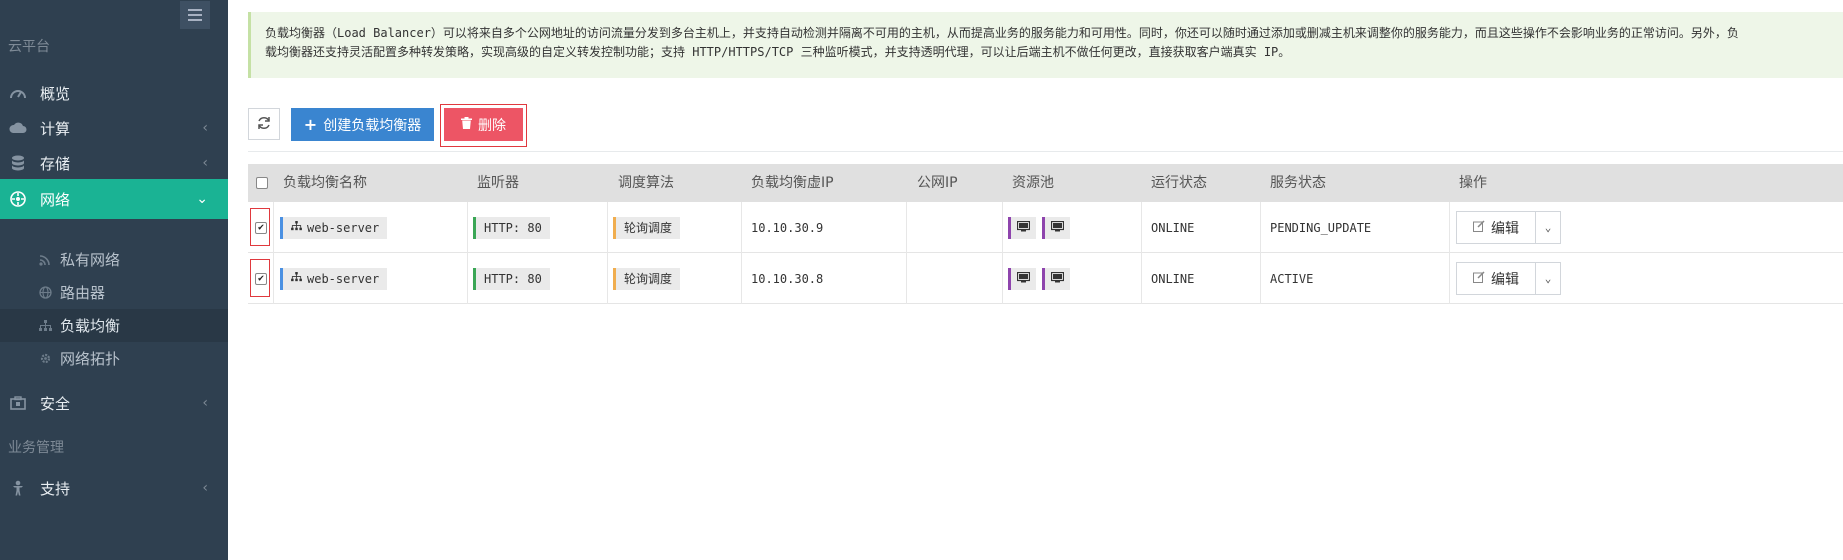  Describe the element at coordinates (492, 125) in the screenshot. I see `delete-button-label: 删除` at that location.